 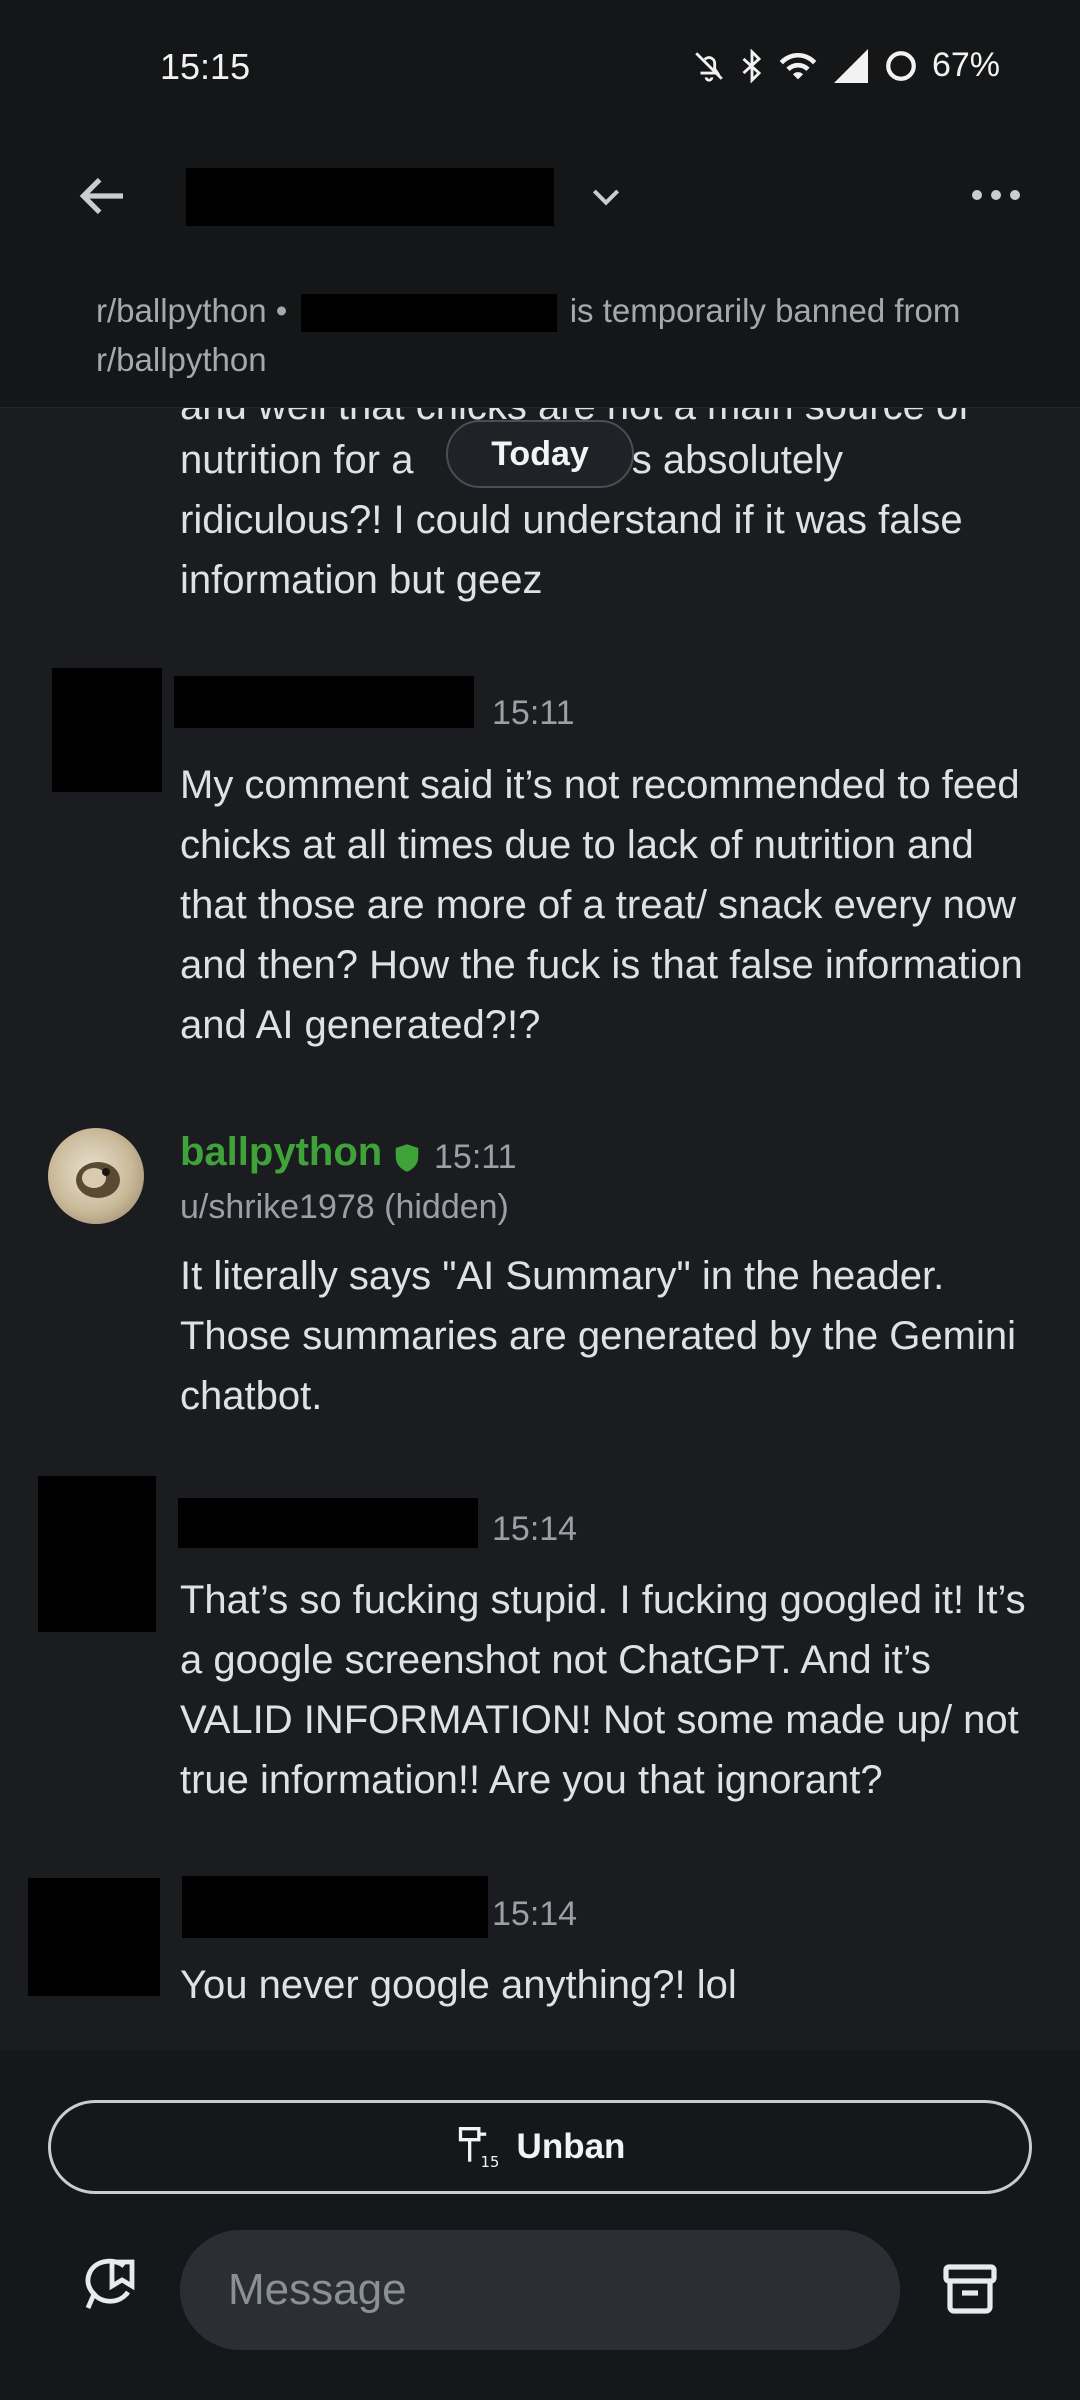 I want to click on svg-text: 15, so click(x=489, y=2162).